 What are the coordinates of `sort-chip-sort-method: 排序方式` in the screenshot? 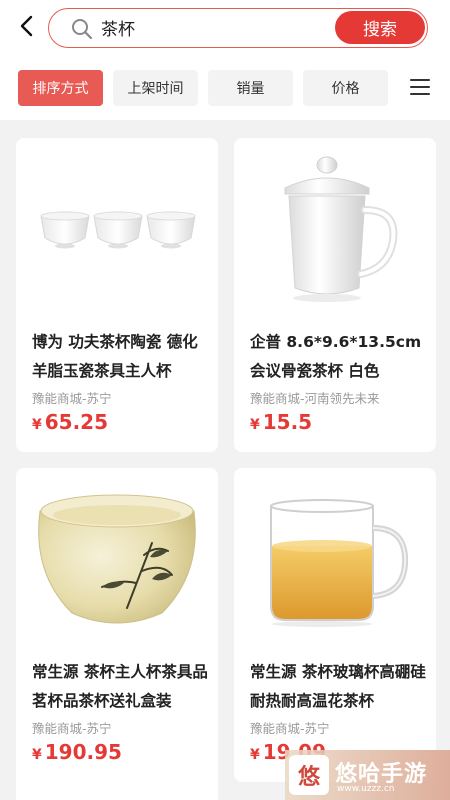 It's located at (60, 88).